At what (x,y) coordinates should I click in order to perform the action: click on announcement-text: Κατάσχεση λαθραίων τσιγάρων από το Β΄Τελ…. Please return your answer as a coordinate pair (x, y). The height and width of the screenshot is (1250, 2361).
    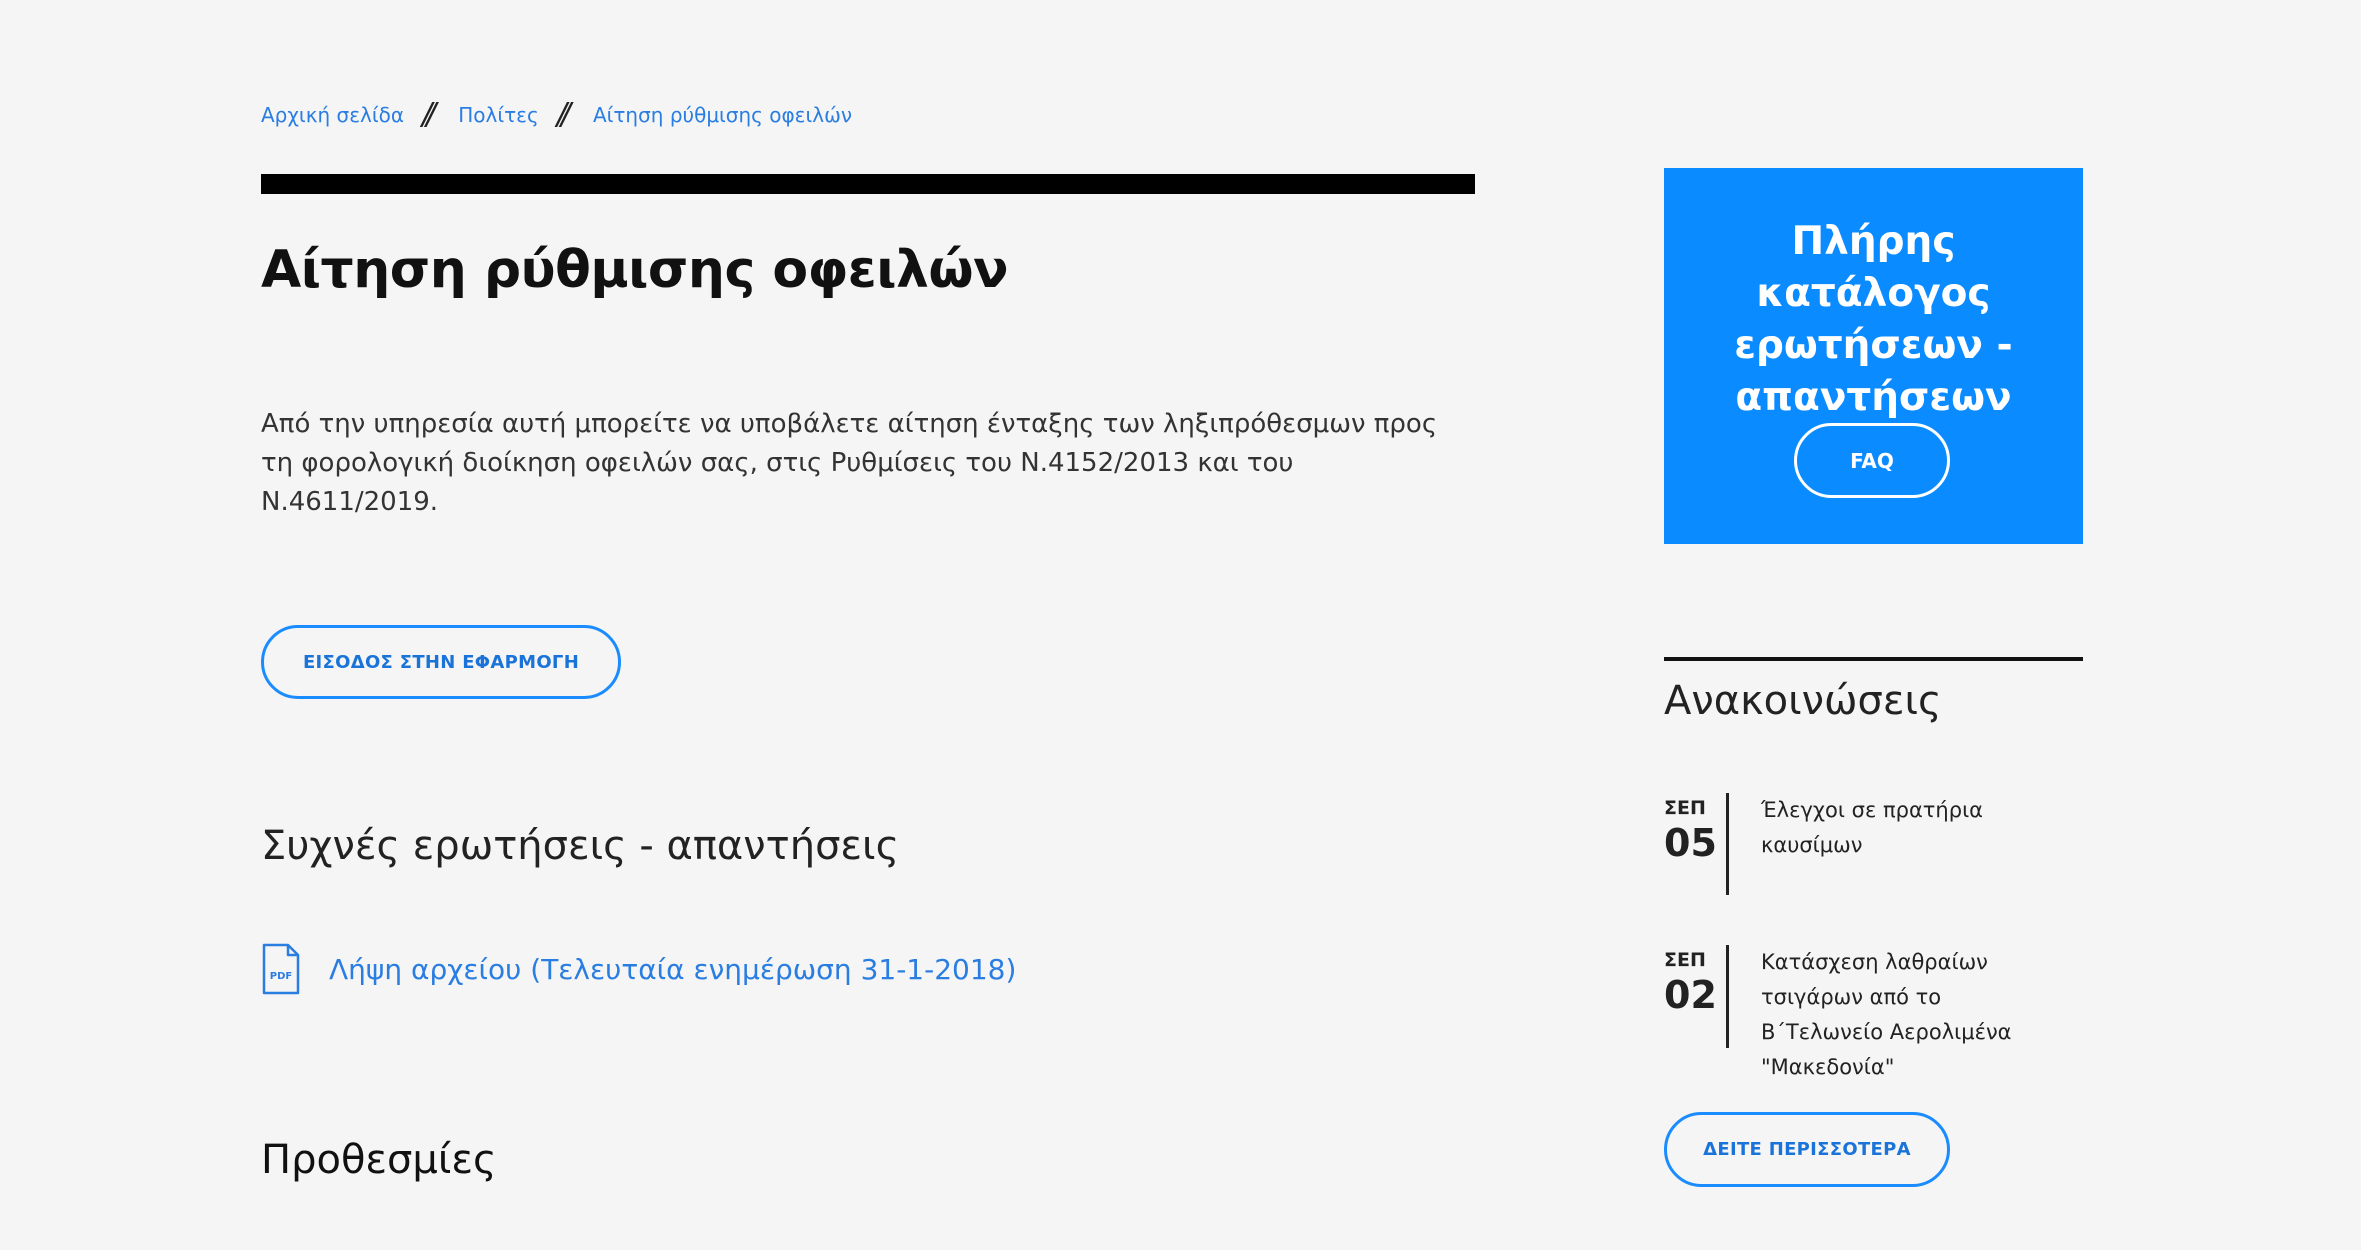
    Looking at the image, I should click on (1886, 1014).